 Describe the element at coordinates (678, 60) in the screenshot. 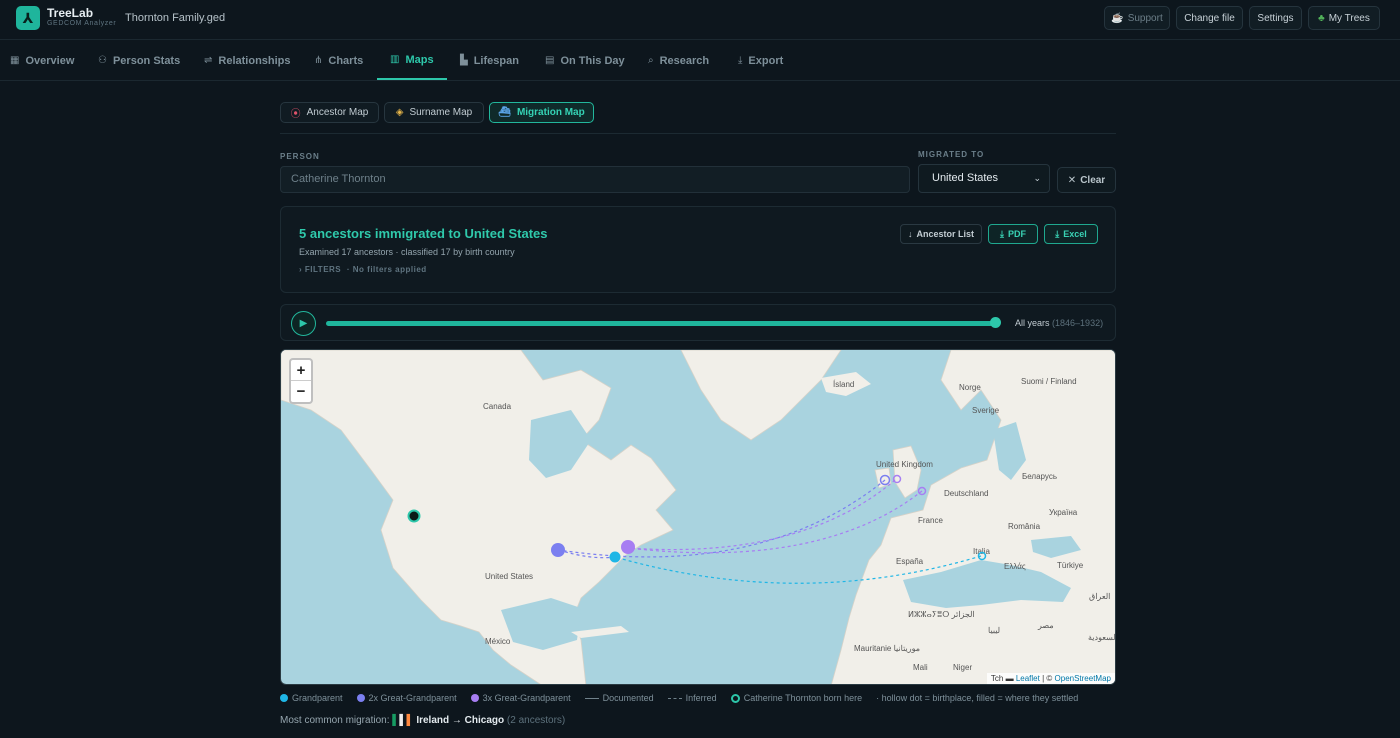

I see `tab-research: ⌕ Research` at that location.